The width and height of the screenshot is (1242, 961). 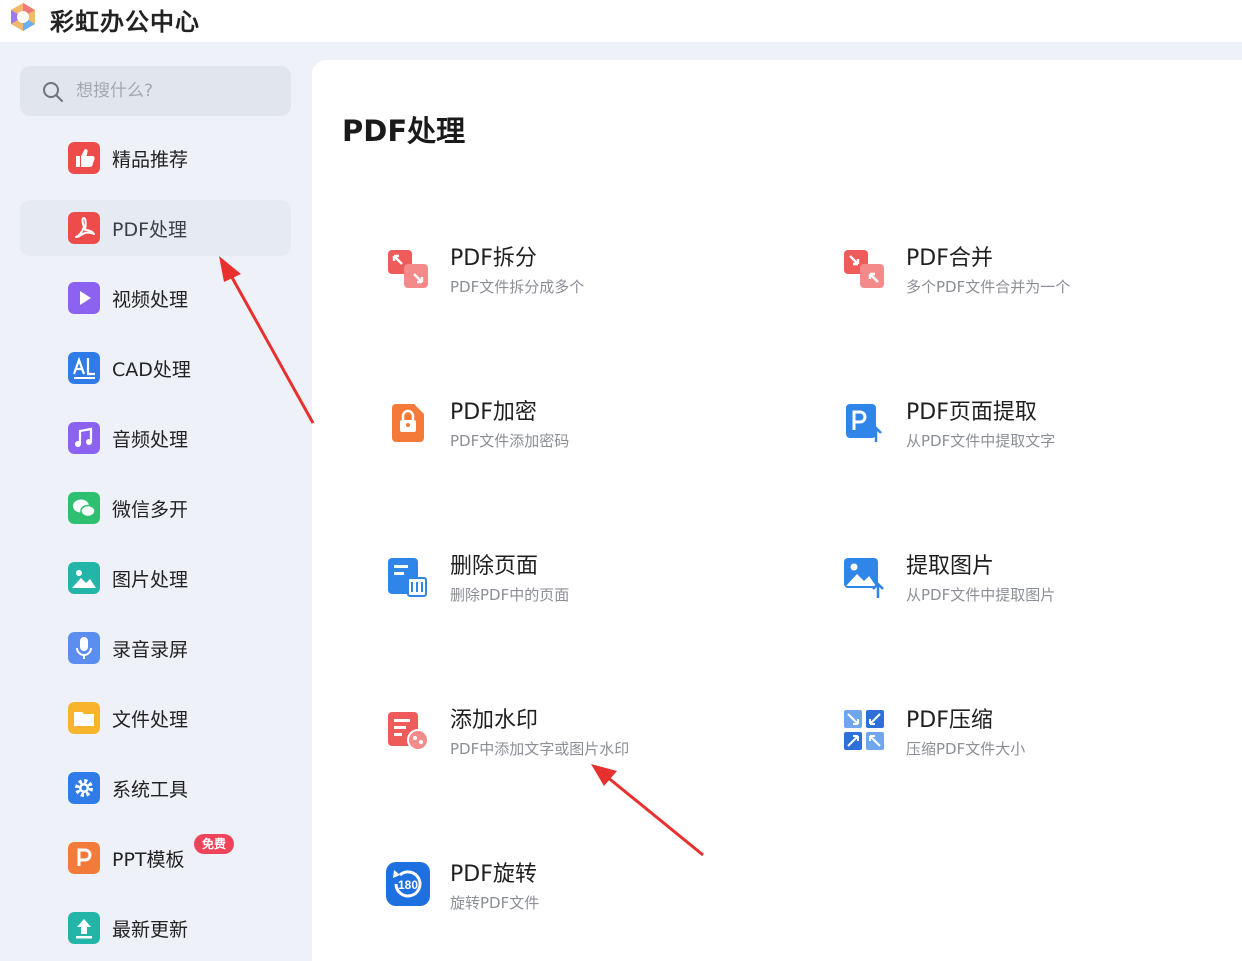 I want to click on free-badge: 免费, so click(x=214, y=844).